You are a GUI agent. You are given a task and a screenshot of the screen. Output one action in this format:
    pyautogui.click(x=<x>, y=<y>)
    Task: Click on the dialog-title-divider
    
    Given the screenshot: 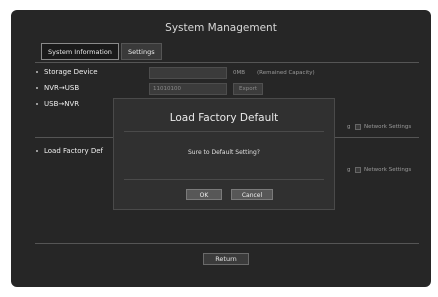 What is the action you would take?
    pyautogui.click(x=224, y=131)
    